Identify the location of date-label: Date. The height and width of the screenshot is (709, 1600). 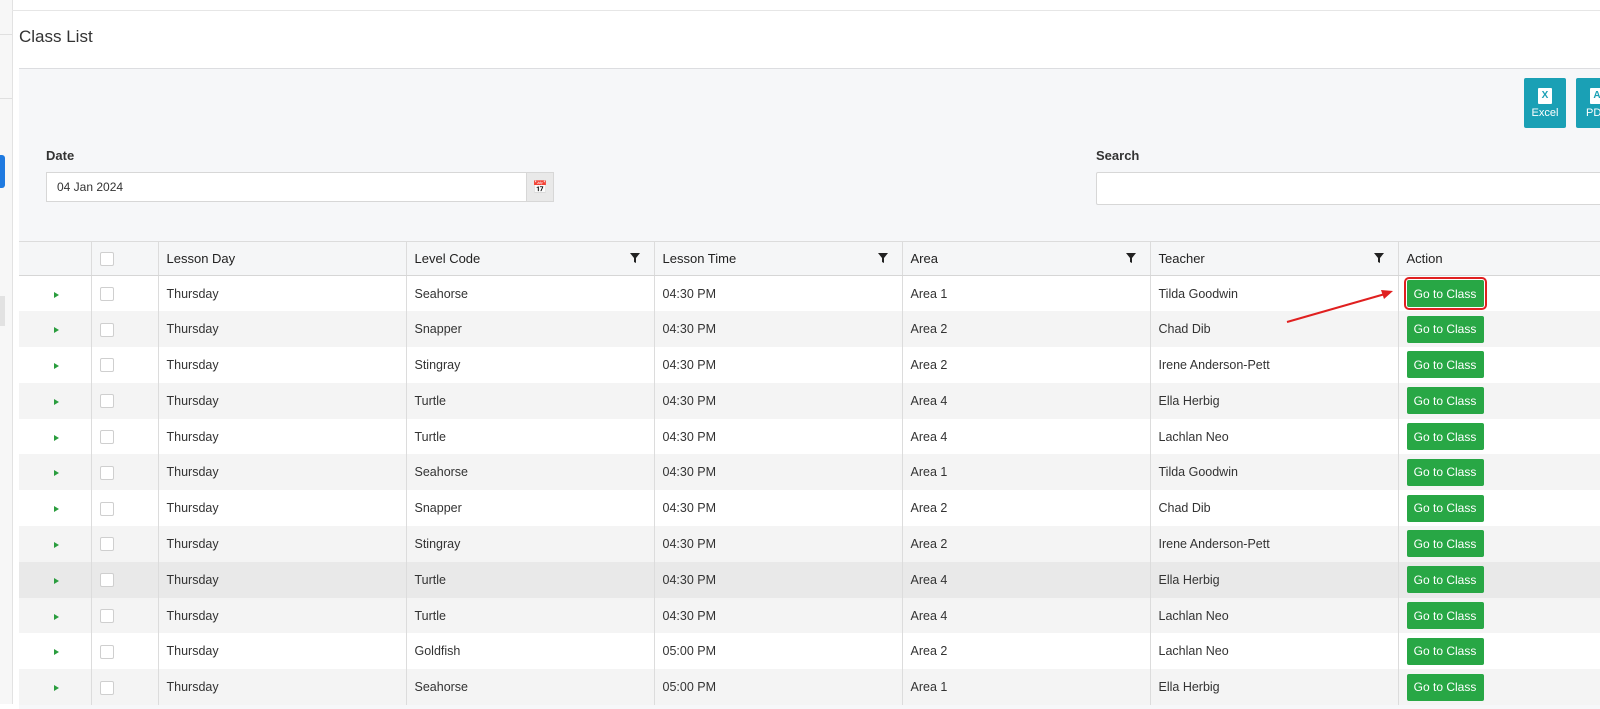
(60, 155).